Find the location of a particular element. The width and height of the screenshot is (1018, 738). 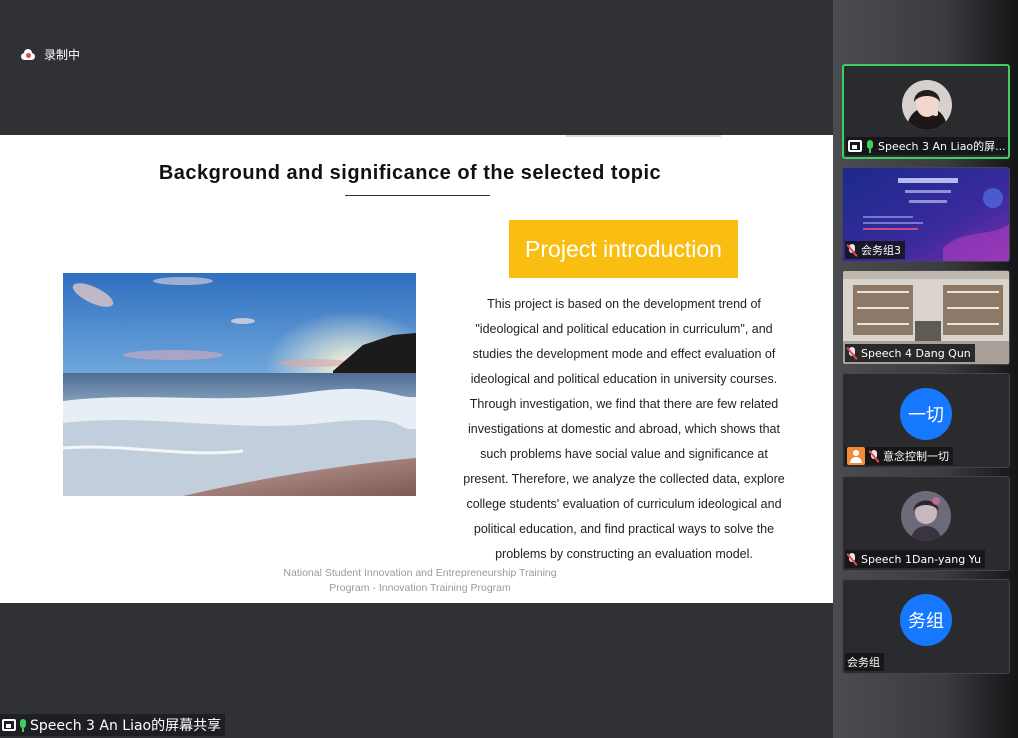

participant-name: 会务组3 is located at coordinates (881, 250).